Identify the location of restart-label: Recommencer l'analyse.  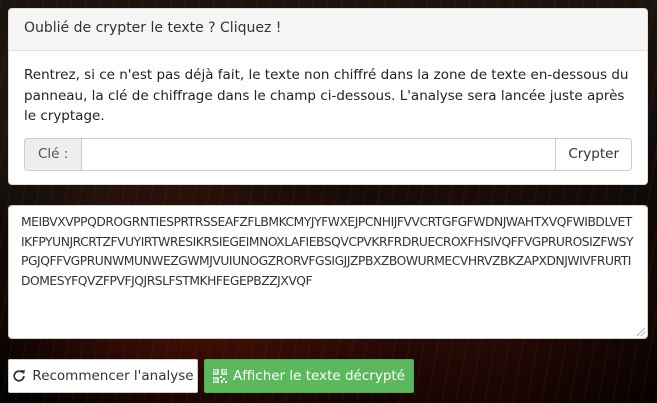
(113, 376).